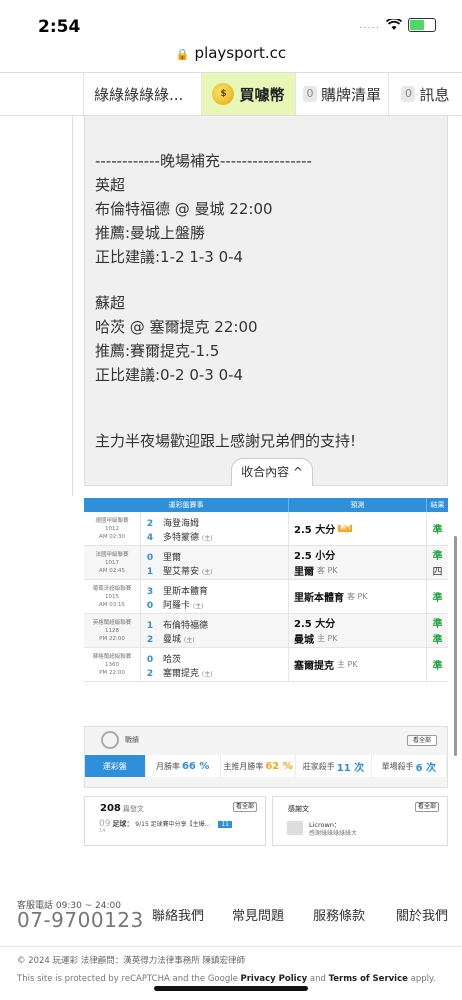  What do you see at coordinates (181, 538) in the screenshot?
I see `home-name: 多特蒙德` at bounding box center [181, 538].